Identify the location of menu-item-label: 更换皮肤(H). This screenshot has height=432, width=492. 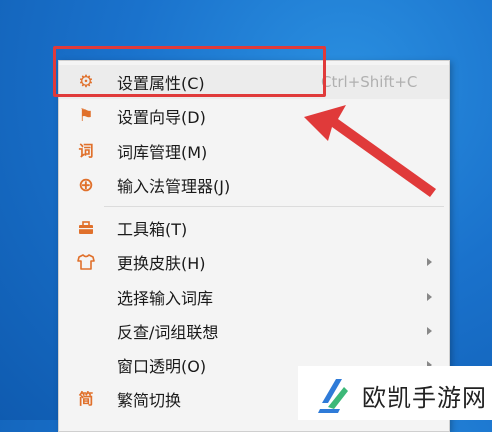
(161, 263).